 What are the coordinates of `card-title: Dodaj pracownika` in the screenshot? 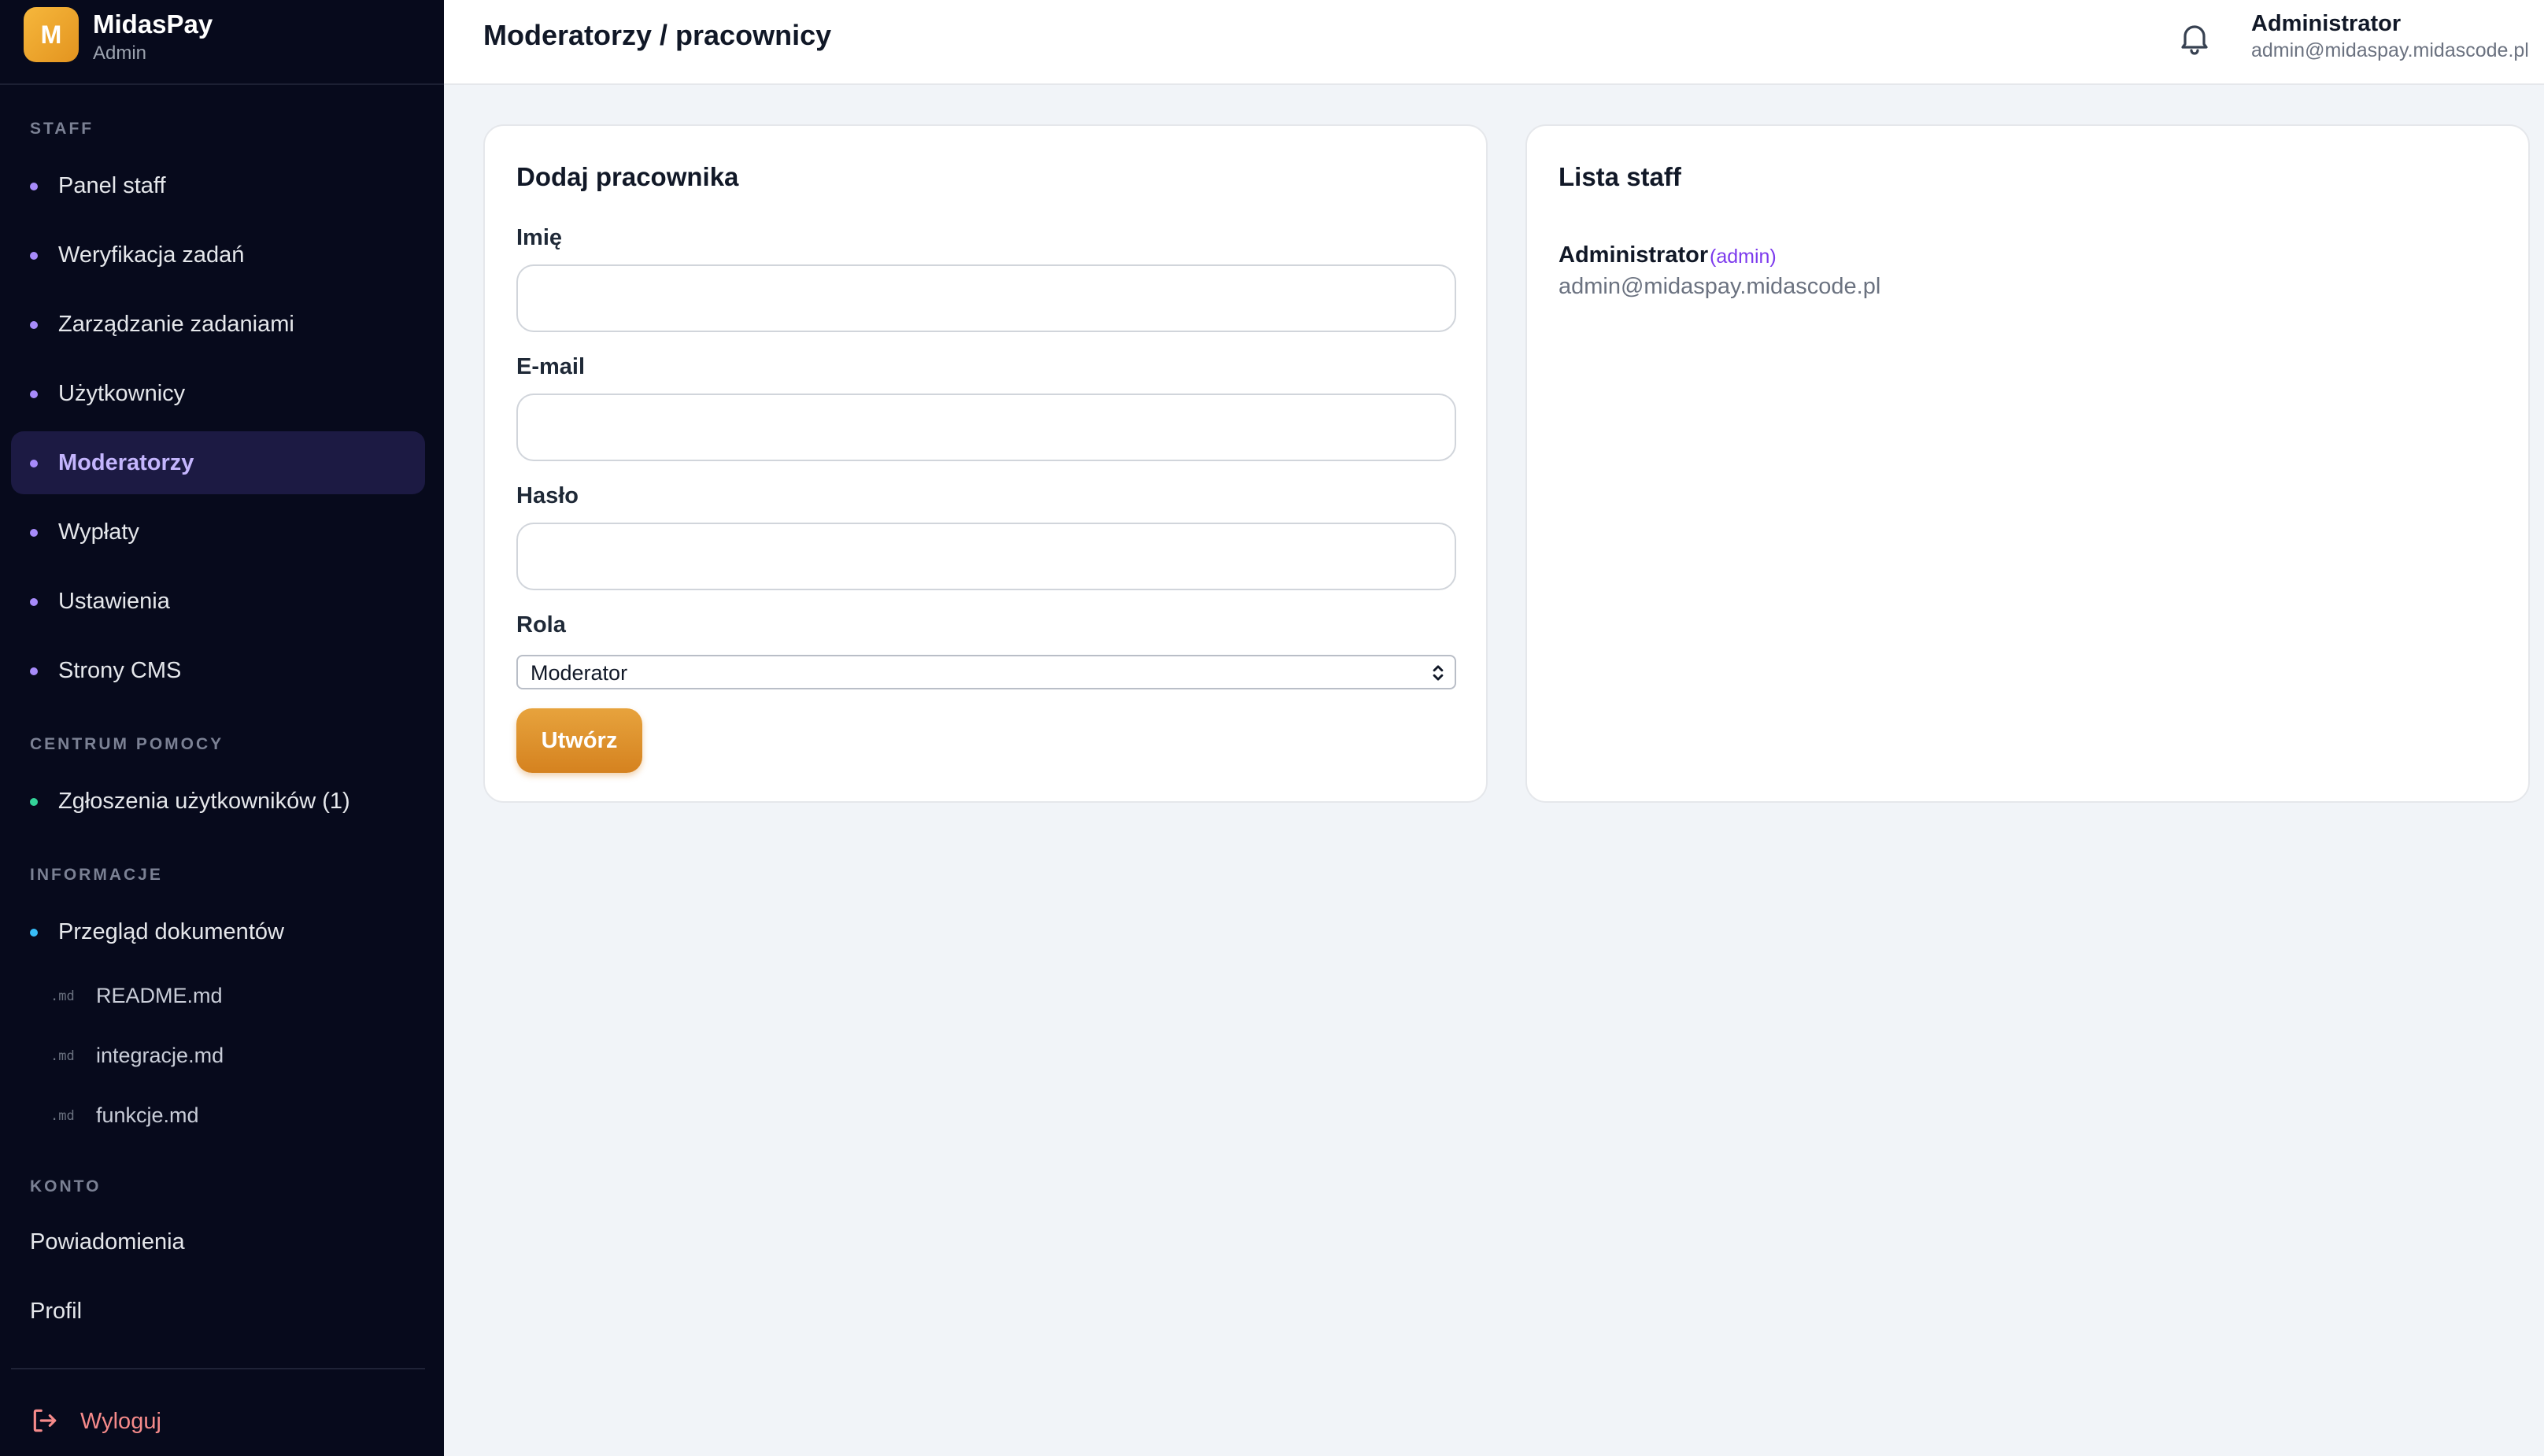 It's located at (627, 176).